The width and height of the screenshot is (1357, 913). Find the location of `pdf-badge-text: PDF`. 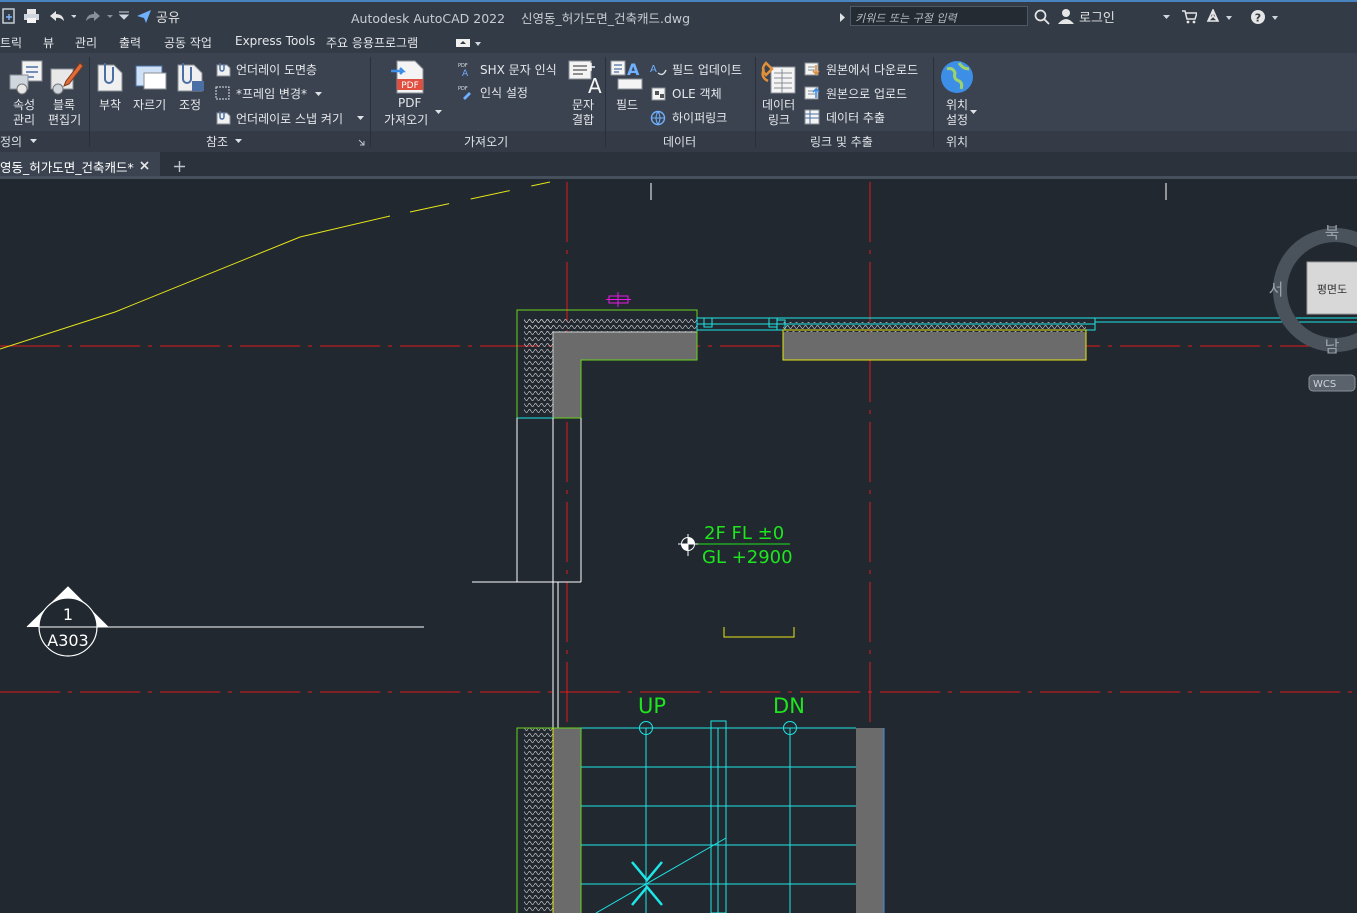

pdf-badge-text: PDF is located at coordinates (410, 86).